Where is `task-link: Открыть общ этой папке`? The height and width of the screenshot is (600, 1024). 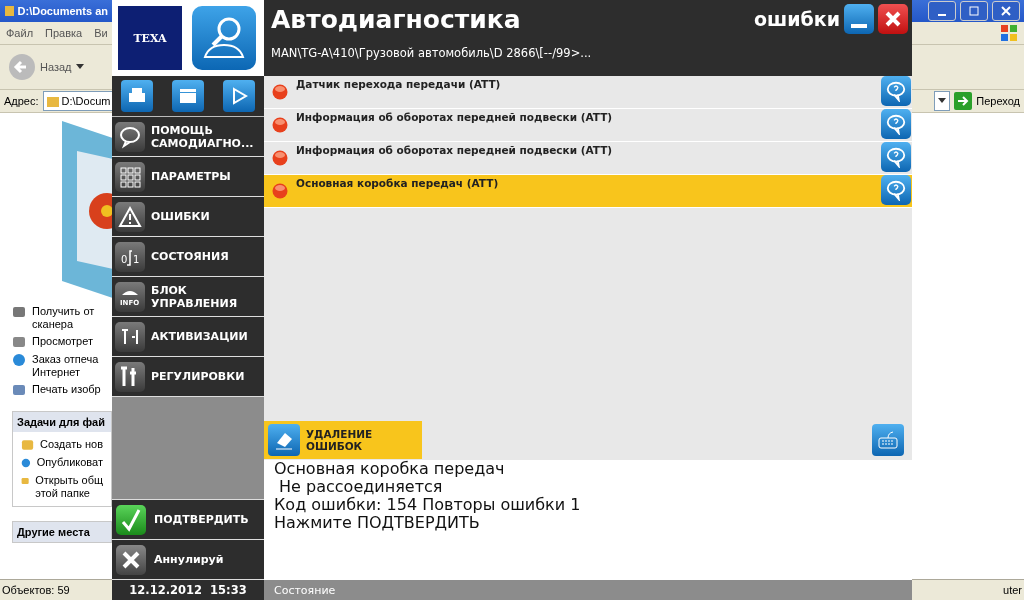 task-link: Открыть общ этой папке is located at coordinates (69, 487).